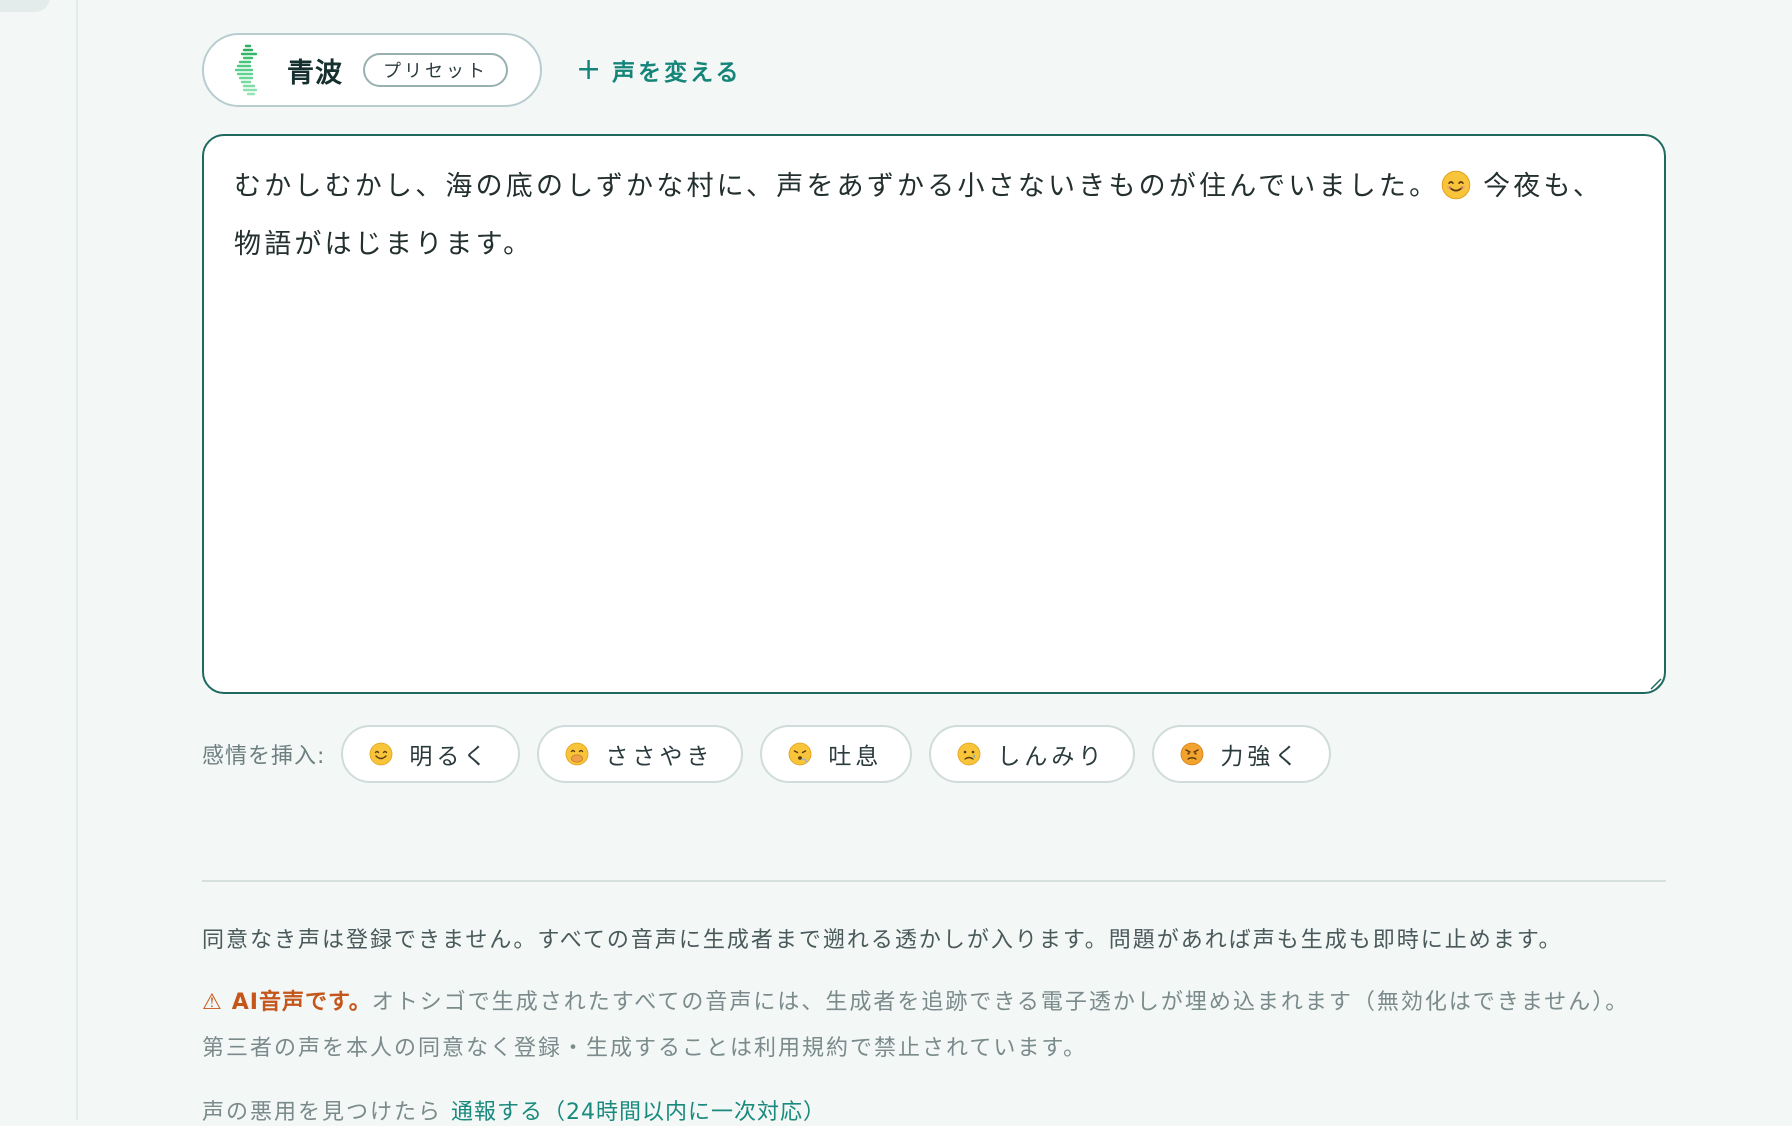 Image resolution: width=1792 pixels, height=1126 pixels. What do you see at coordinates (212, 1002) in the screenshot?
I see `warning-icon: ⚠` at bounding box center [212, 1002].